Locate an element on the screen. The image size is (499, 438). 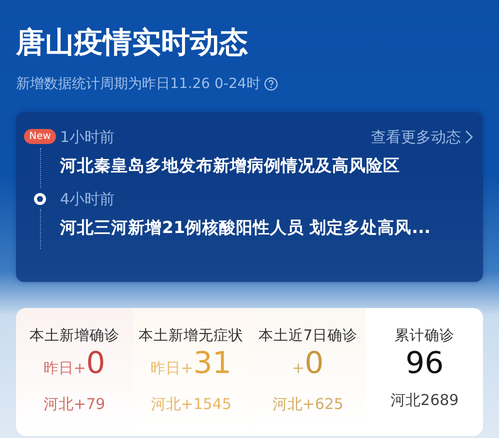
time-label: 1小时前 is located at coordinates (87, 137).